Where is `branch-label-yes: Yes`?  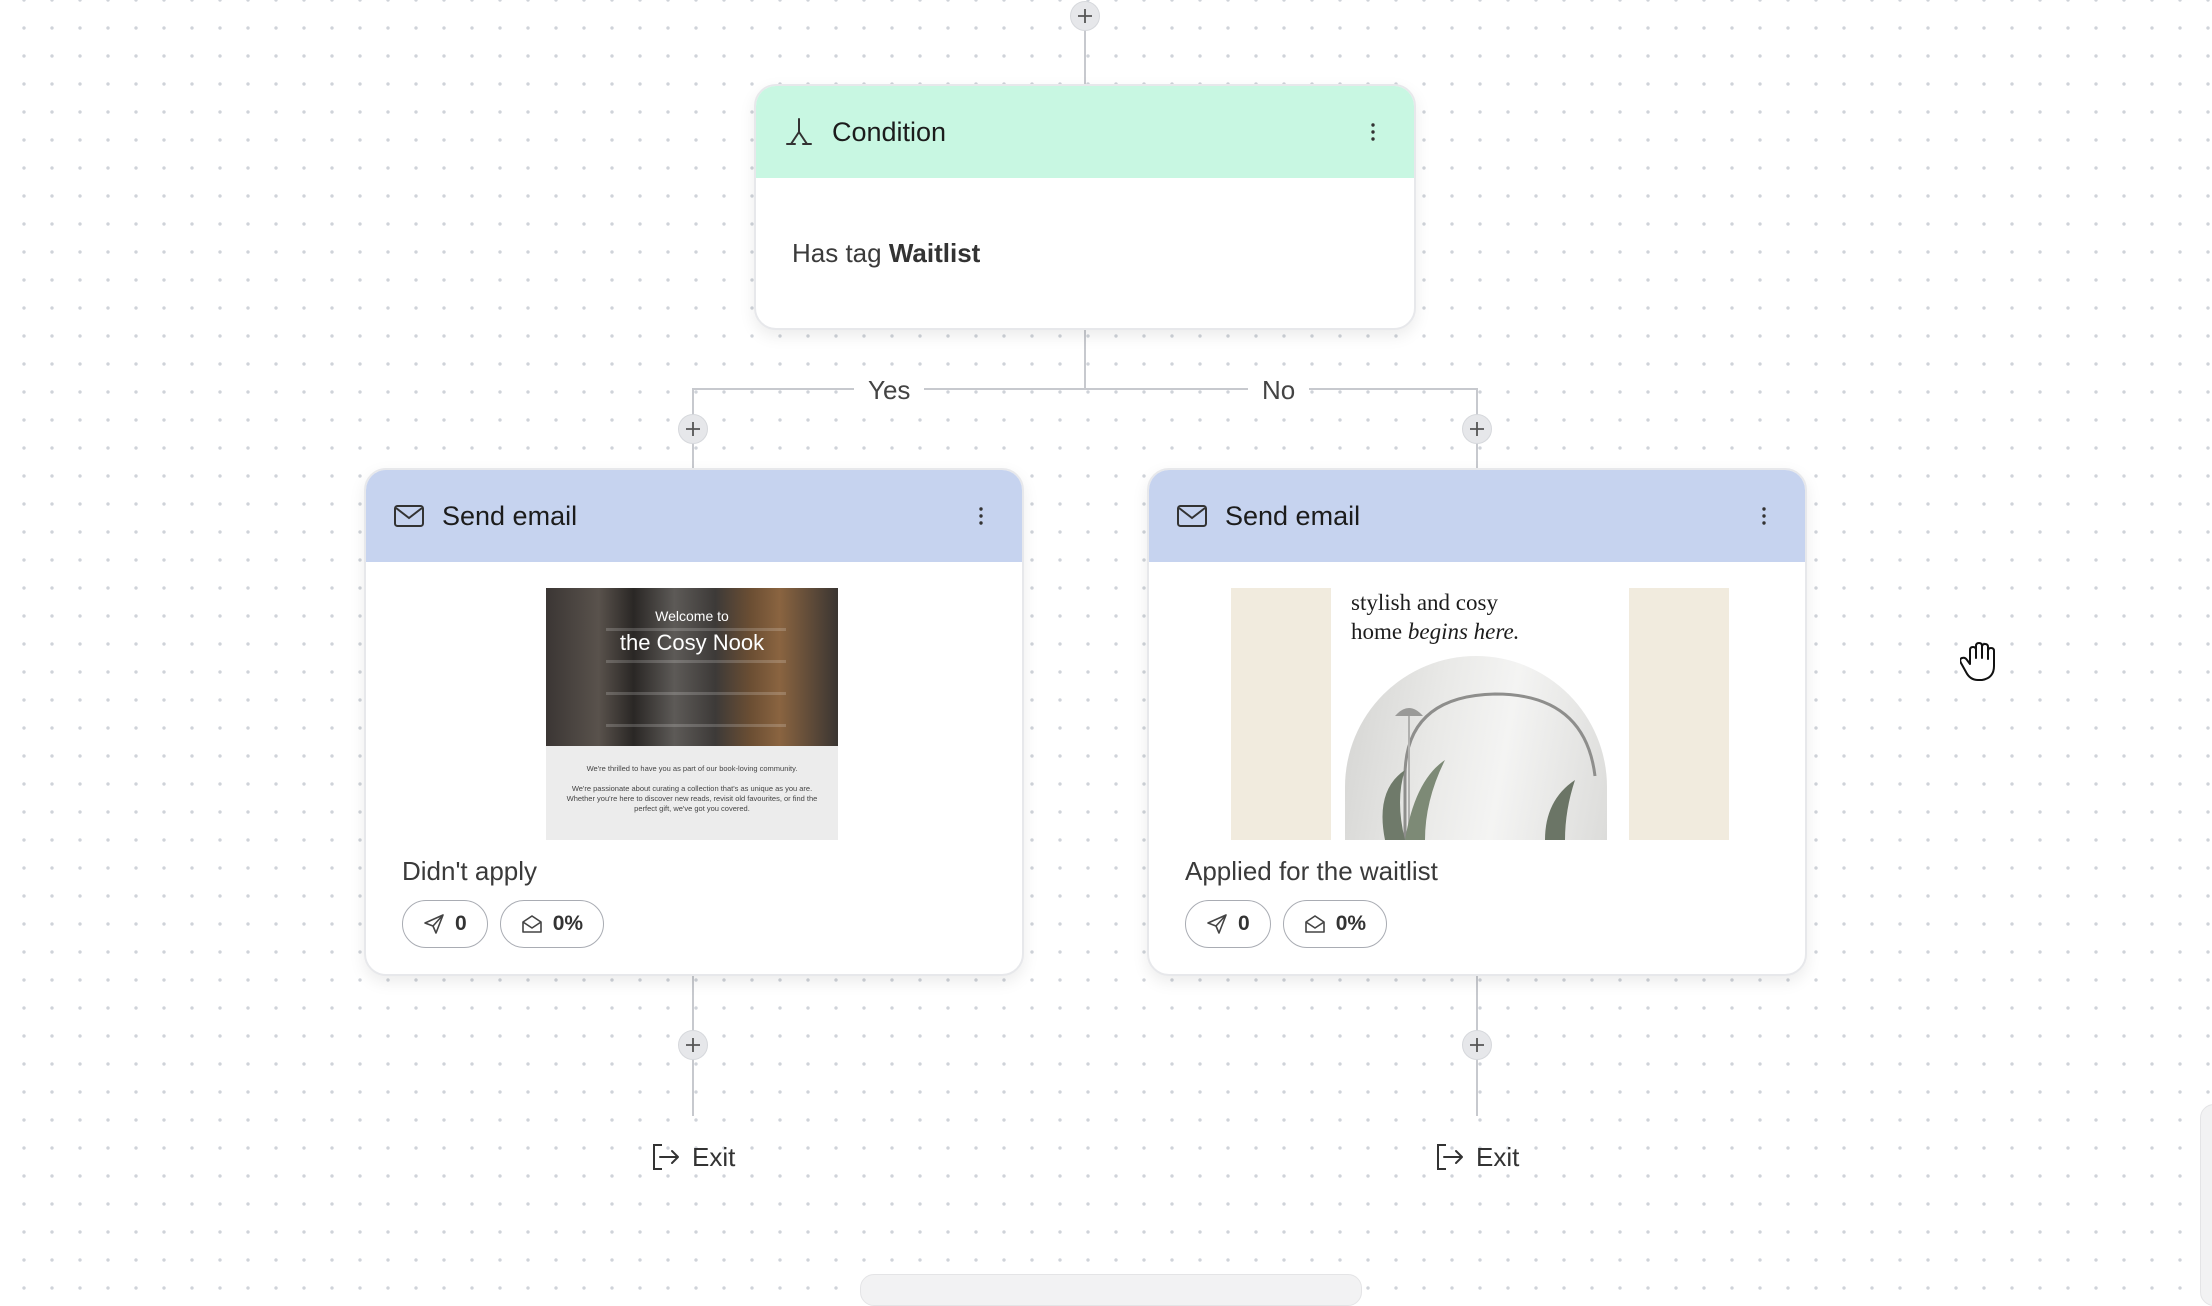
branch-label-yes: Yes is located at coordinates (889, 390).